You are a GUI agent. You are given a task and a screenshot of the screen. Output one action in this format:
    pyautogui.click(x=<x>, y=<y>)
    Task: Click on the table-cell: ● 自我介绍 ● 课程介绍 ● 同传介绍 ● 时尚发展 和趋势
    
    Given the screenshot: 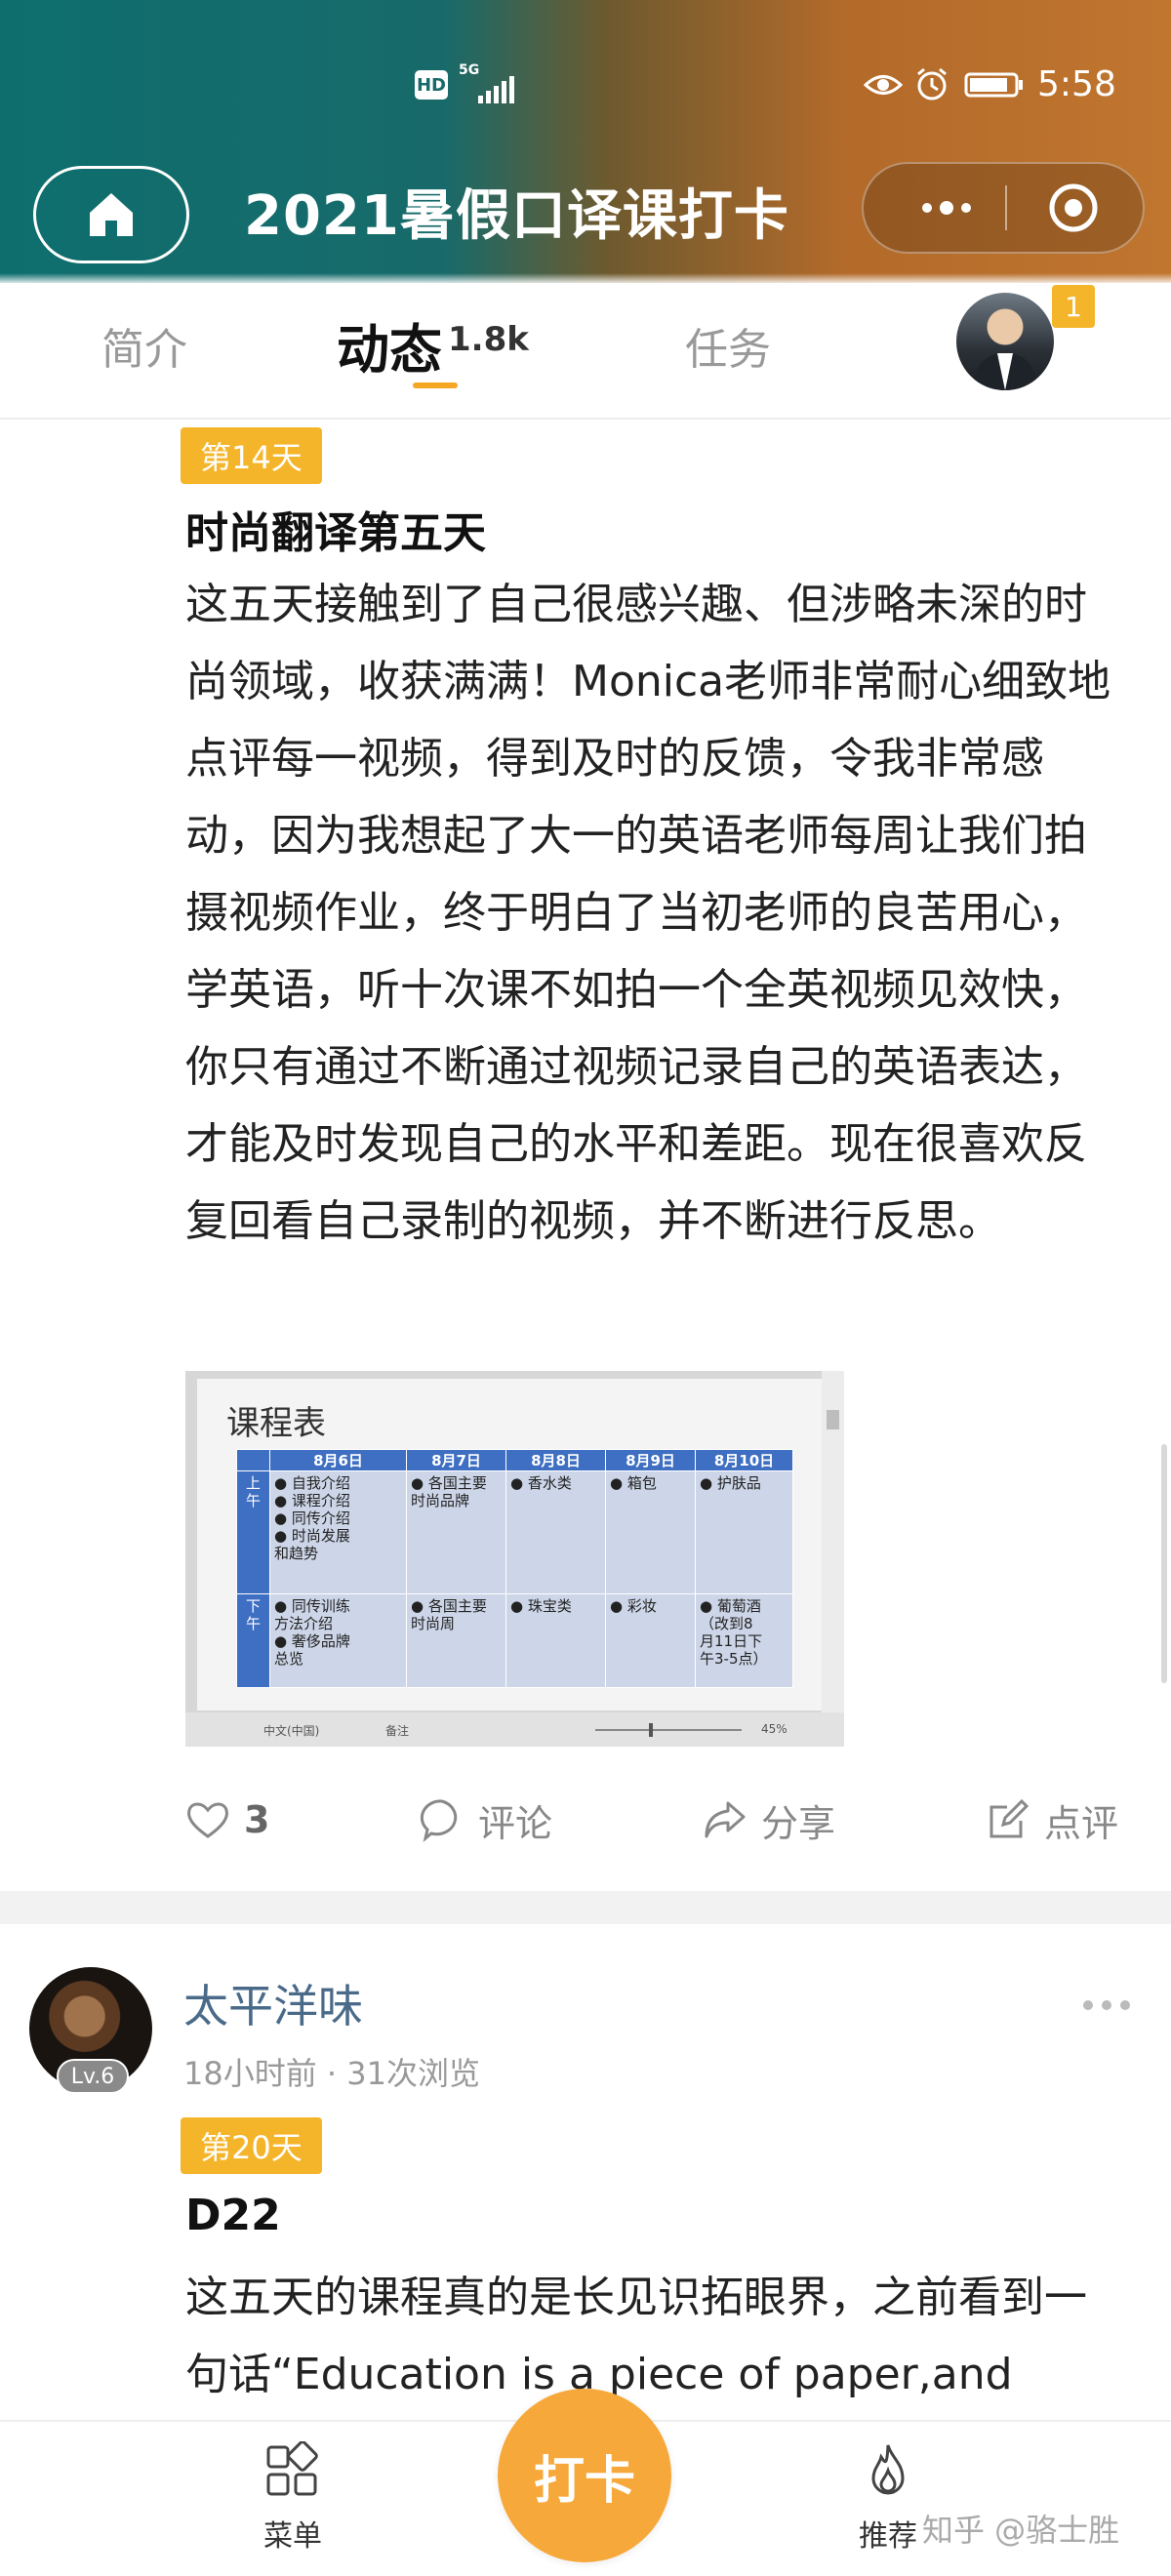 What is the action you would take?
    pyautogui.click(x=338, y=1532)
    